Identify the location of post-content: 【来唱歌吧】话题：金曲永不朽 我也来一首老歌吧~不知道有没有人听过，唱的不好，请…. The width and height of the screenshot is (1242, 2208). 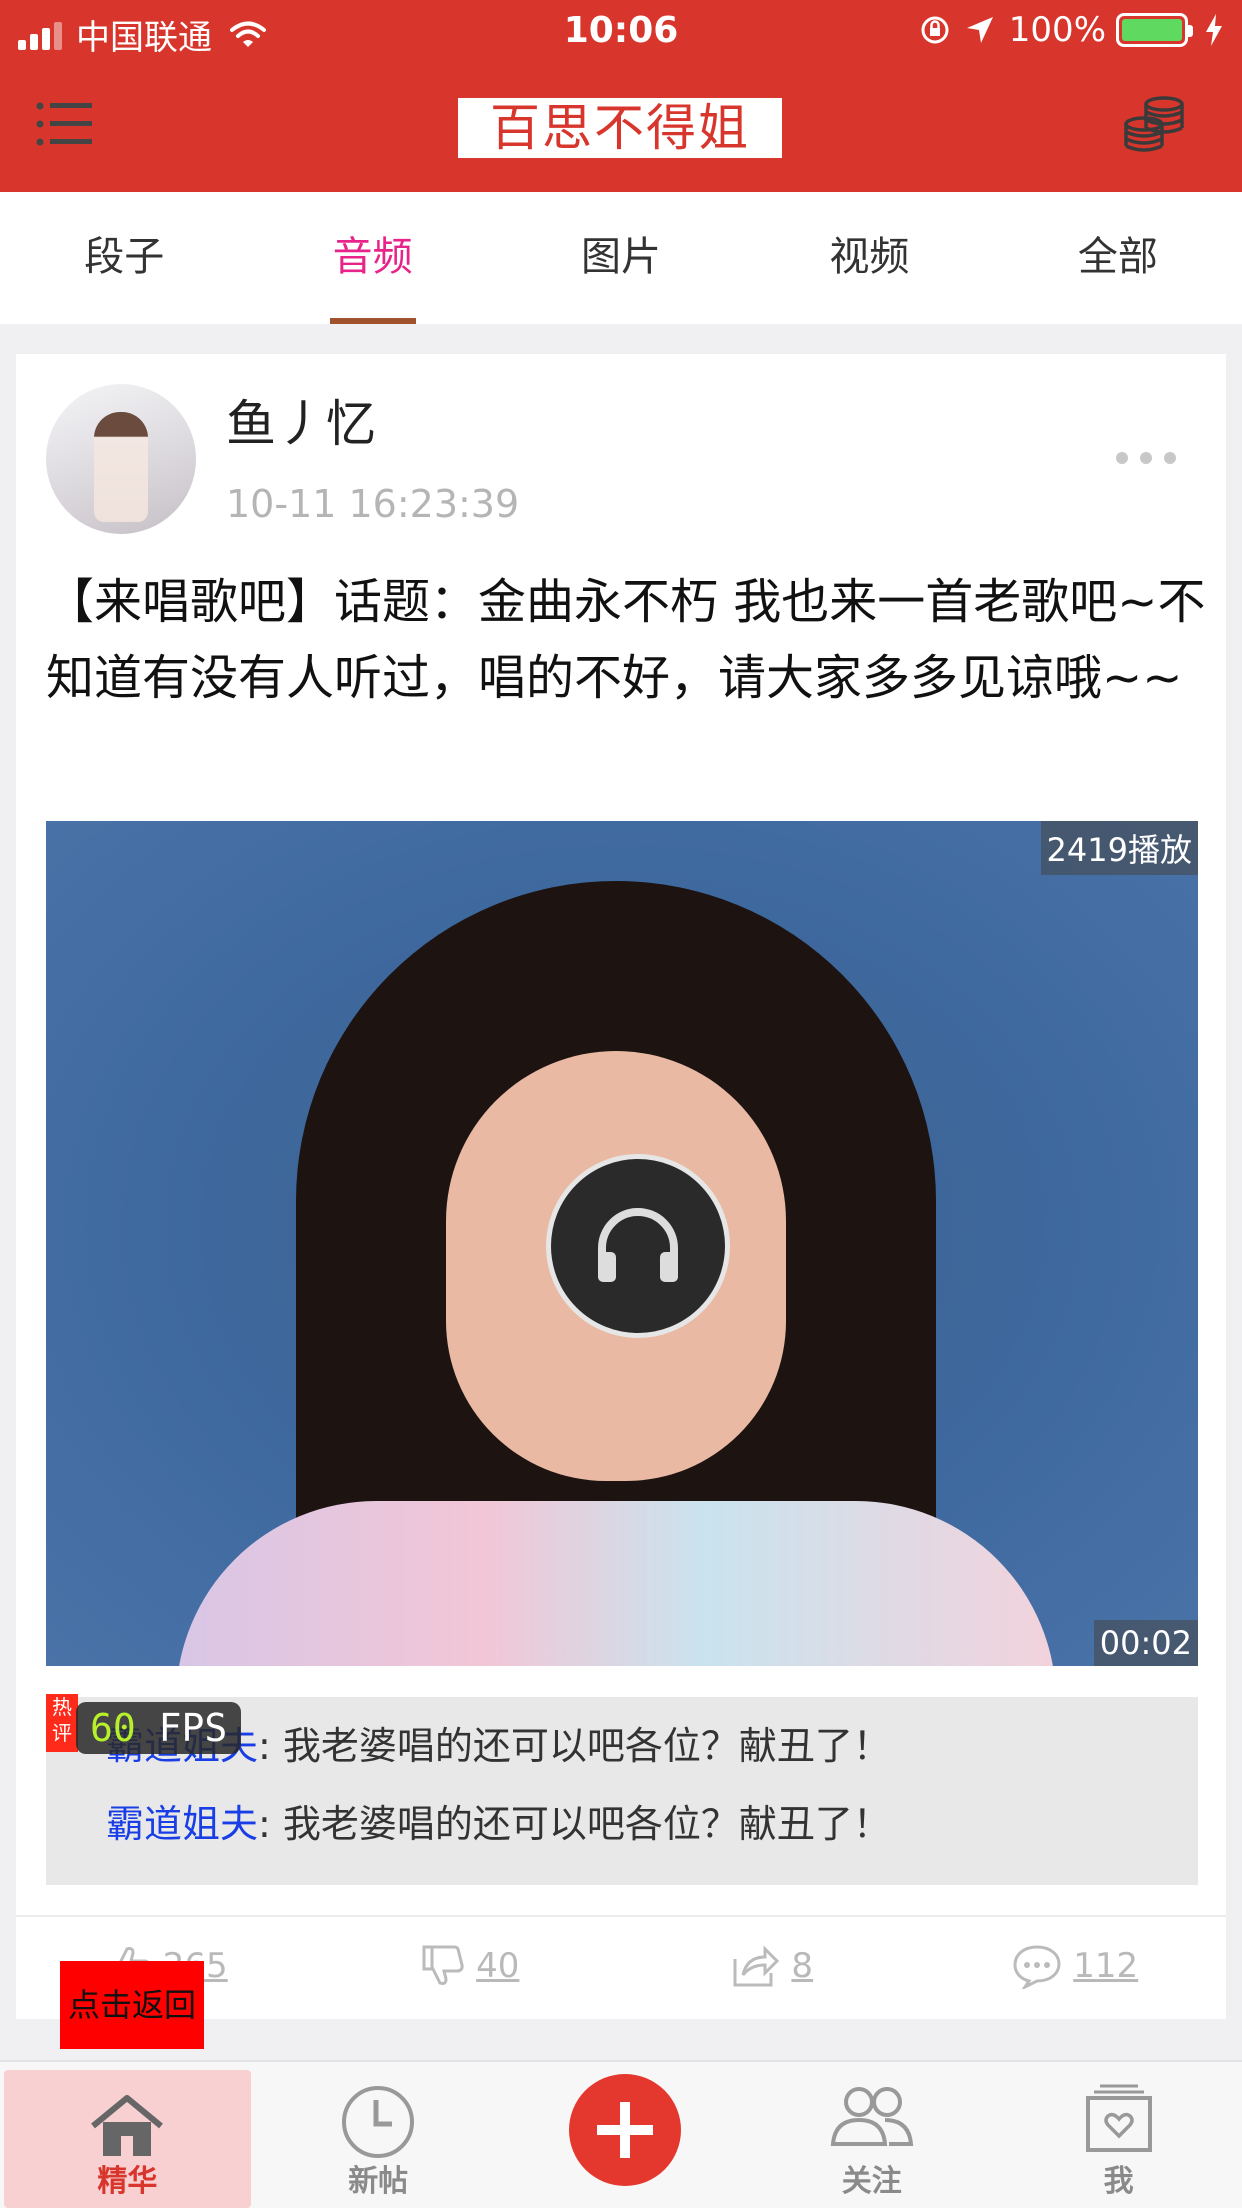
(631, 640).